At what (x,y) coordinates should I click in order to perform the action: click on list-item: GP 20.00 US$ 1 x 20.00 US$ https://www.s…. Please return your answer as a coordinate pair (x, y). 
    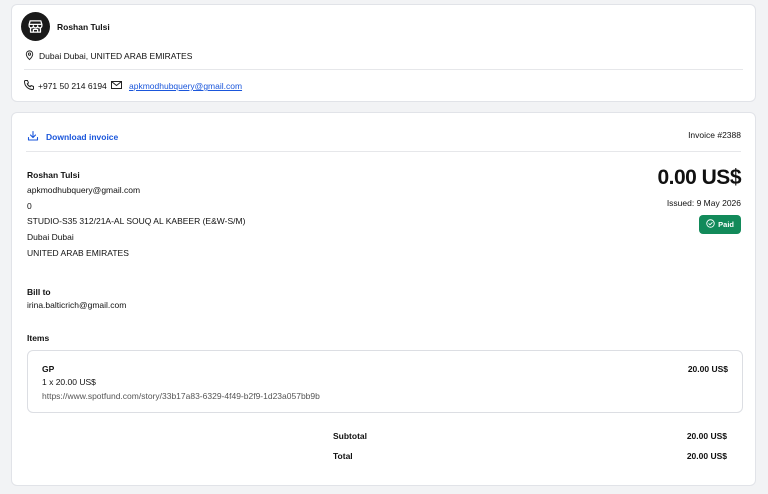
    Looking at the image, I should click on (385, 381).